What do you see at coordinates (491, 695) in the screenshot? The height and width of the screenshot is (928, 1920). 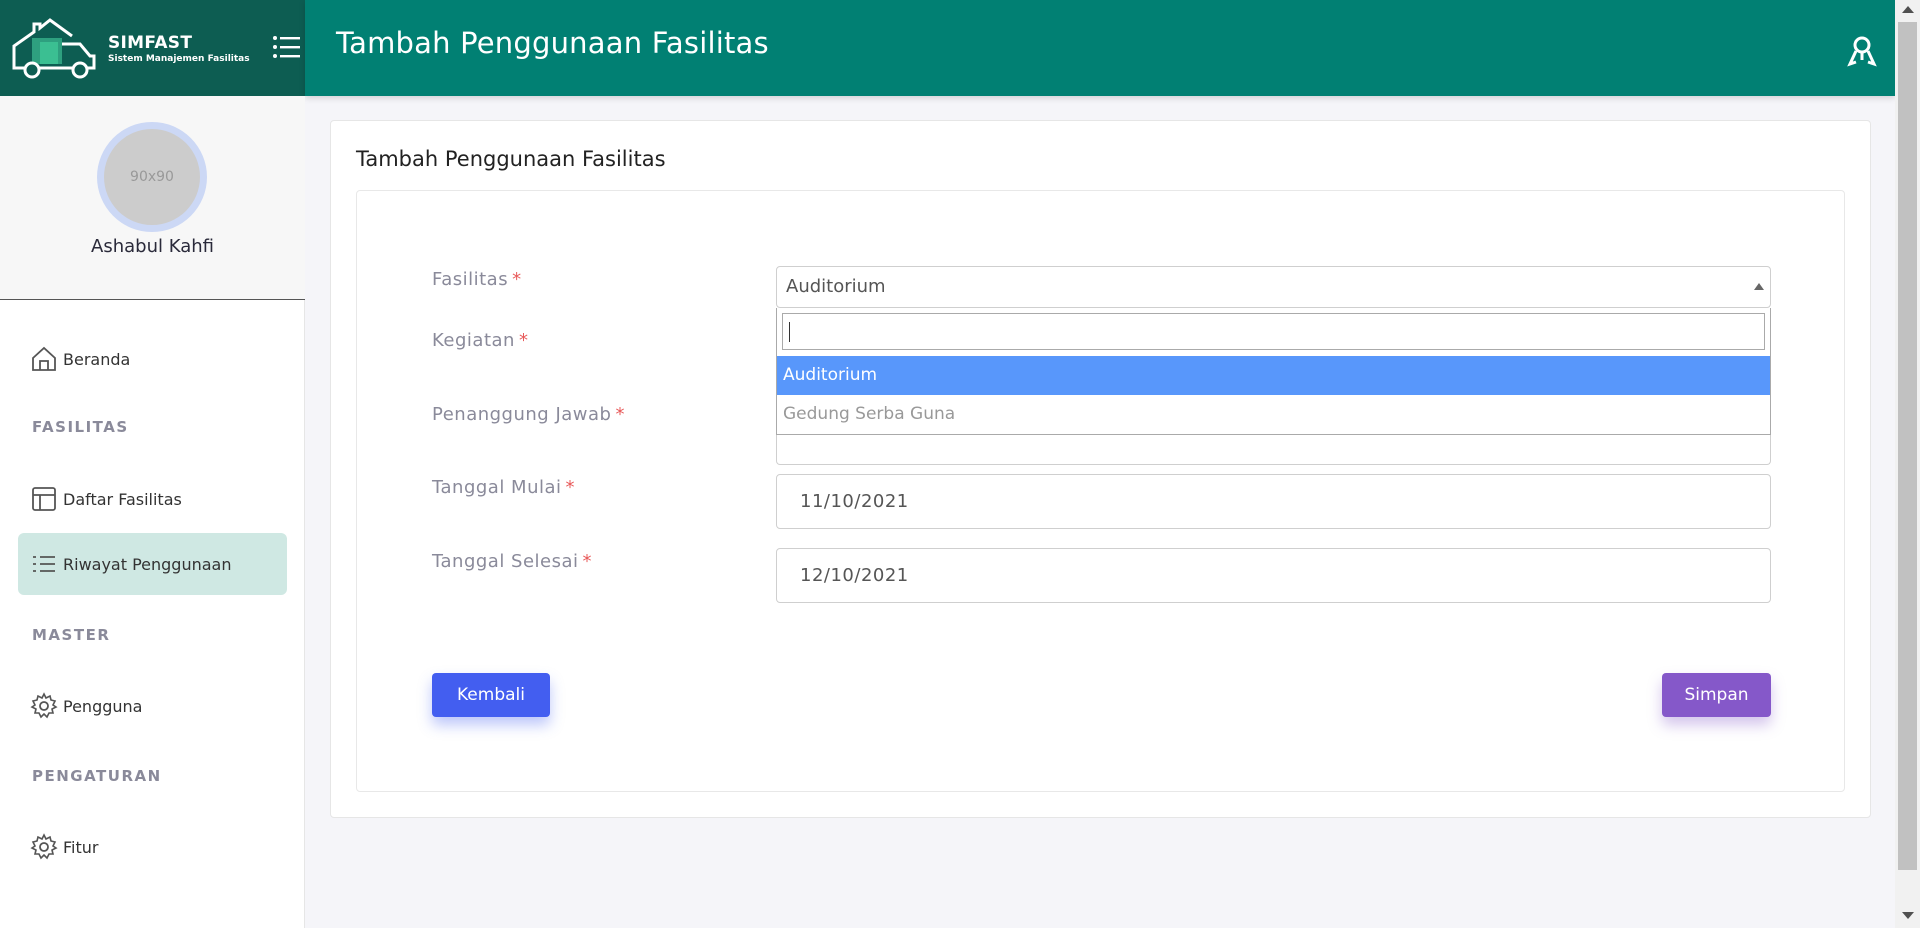 I see `kembali-button: Kembali` at bounding box center [491, 695].